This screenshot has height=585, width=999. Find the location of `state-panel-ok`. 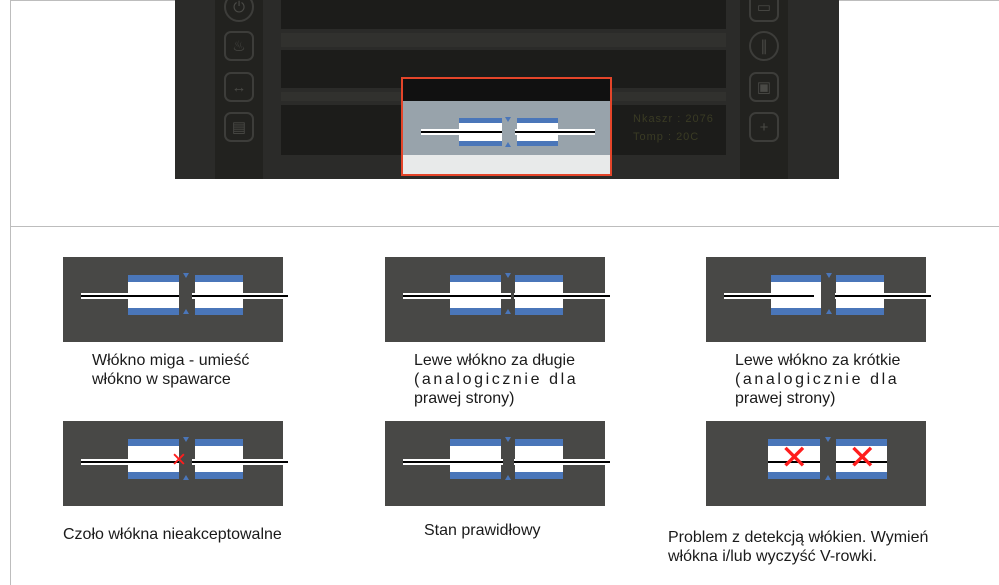

state-panel-ok is located at coordinates (497, 463).